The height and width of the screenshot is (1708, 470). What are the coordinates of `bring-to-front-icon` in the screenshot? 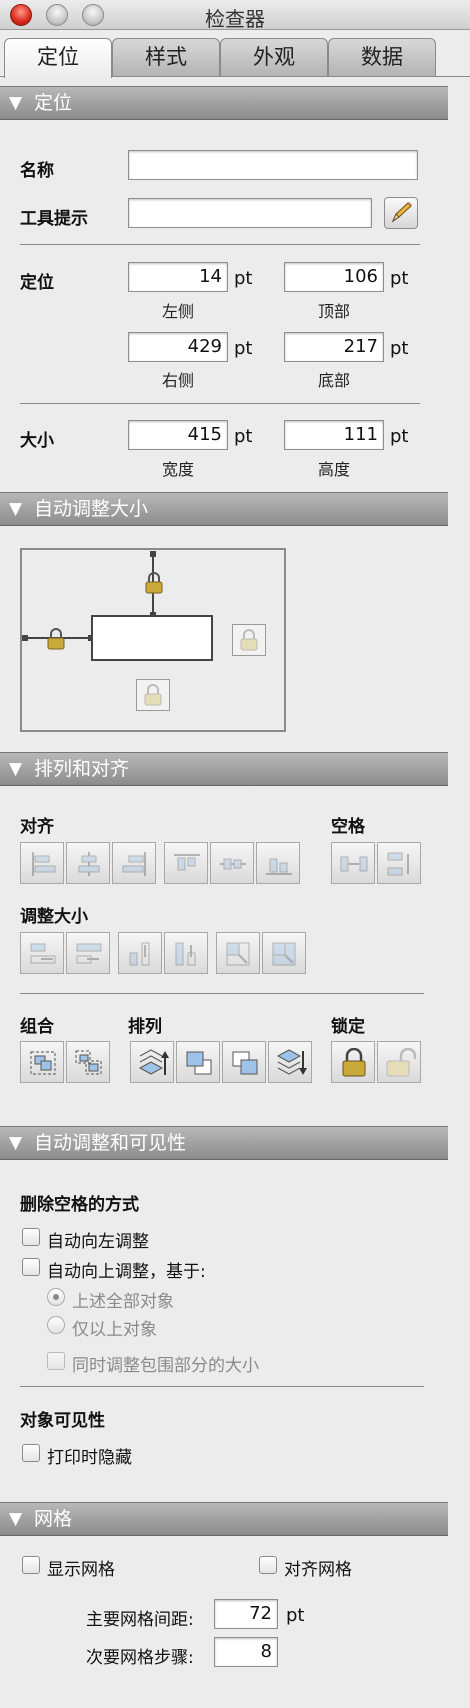 It's located at (153, 1062).